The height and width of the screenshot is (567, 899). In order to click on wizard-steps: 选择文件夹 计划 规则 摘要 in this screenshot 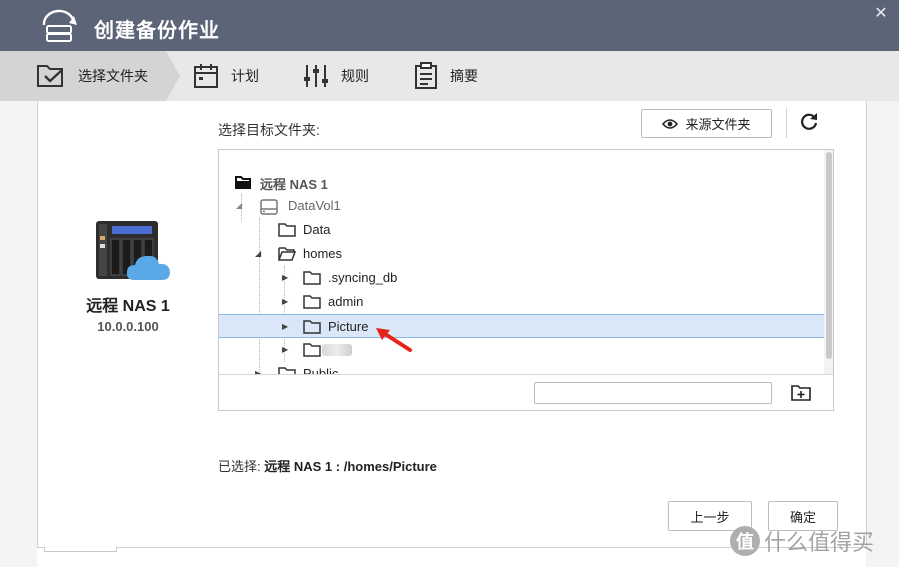, I will do `click(449, 76)`.